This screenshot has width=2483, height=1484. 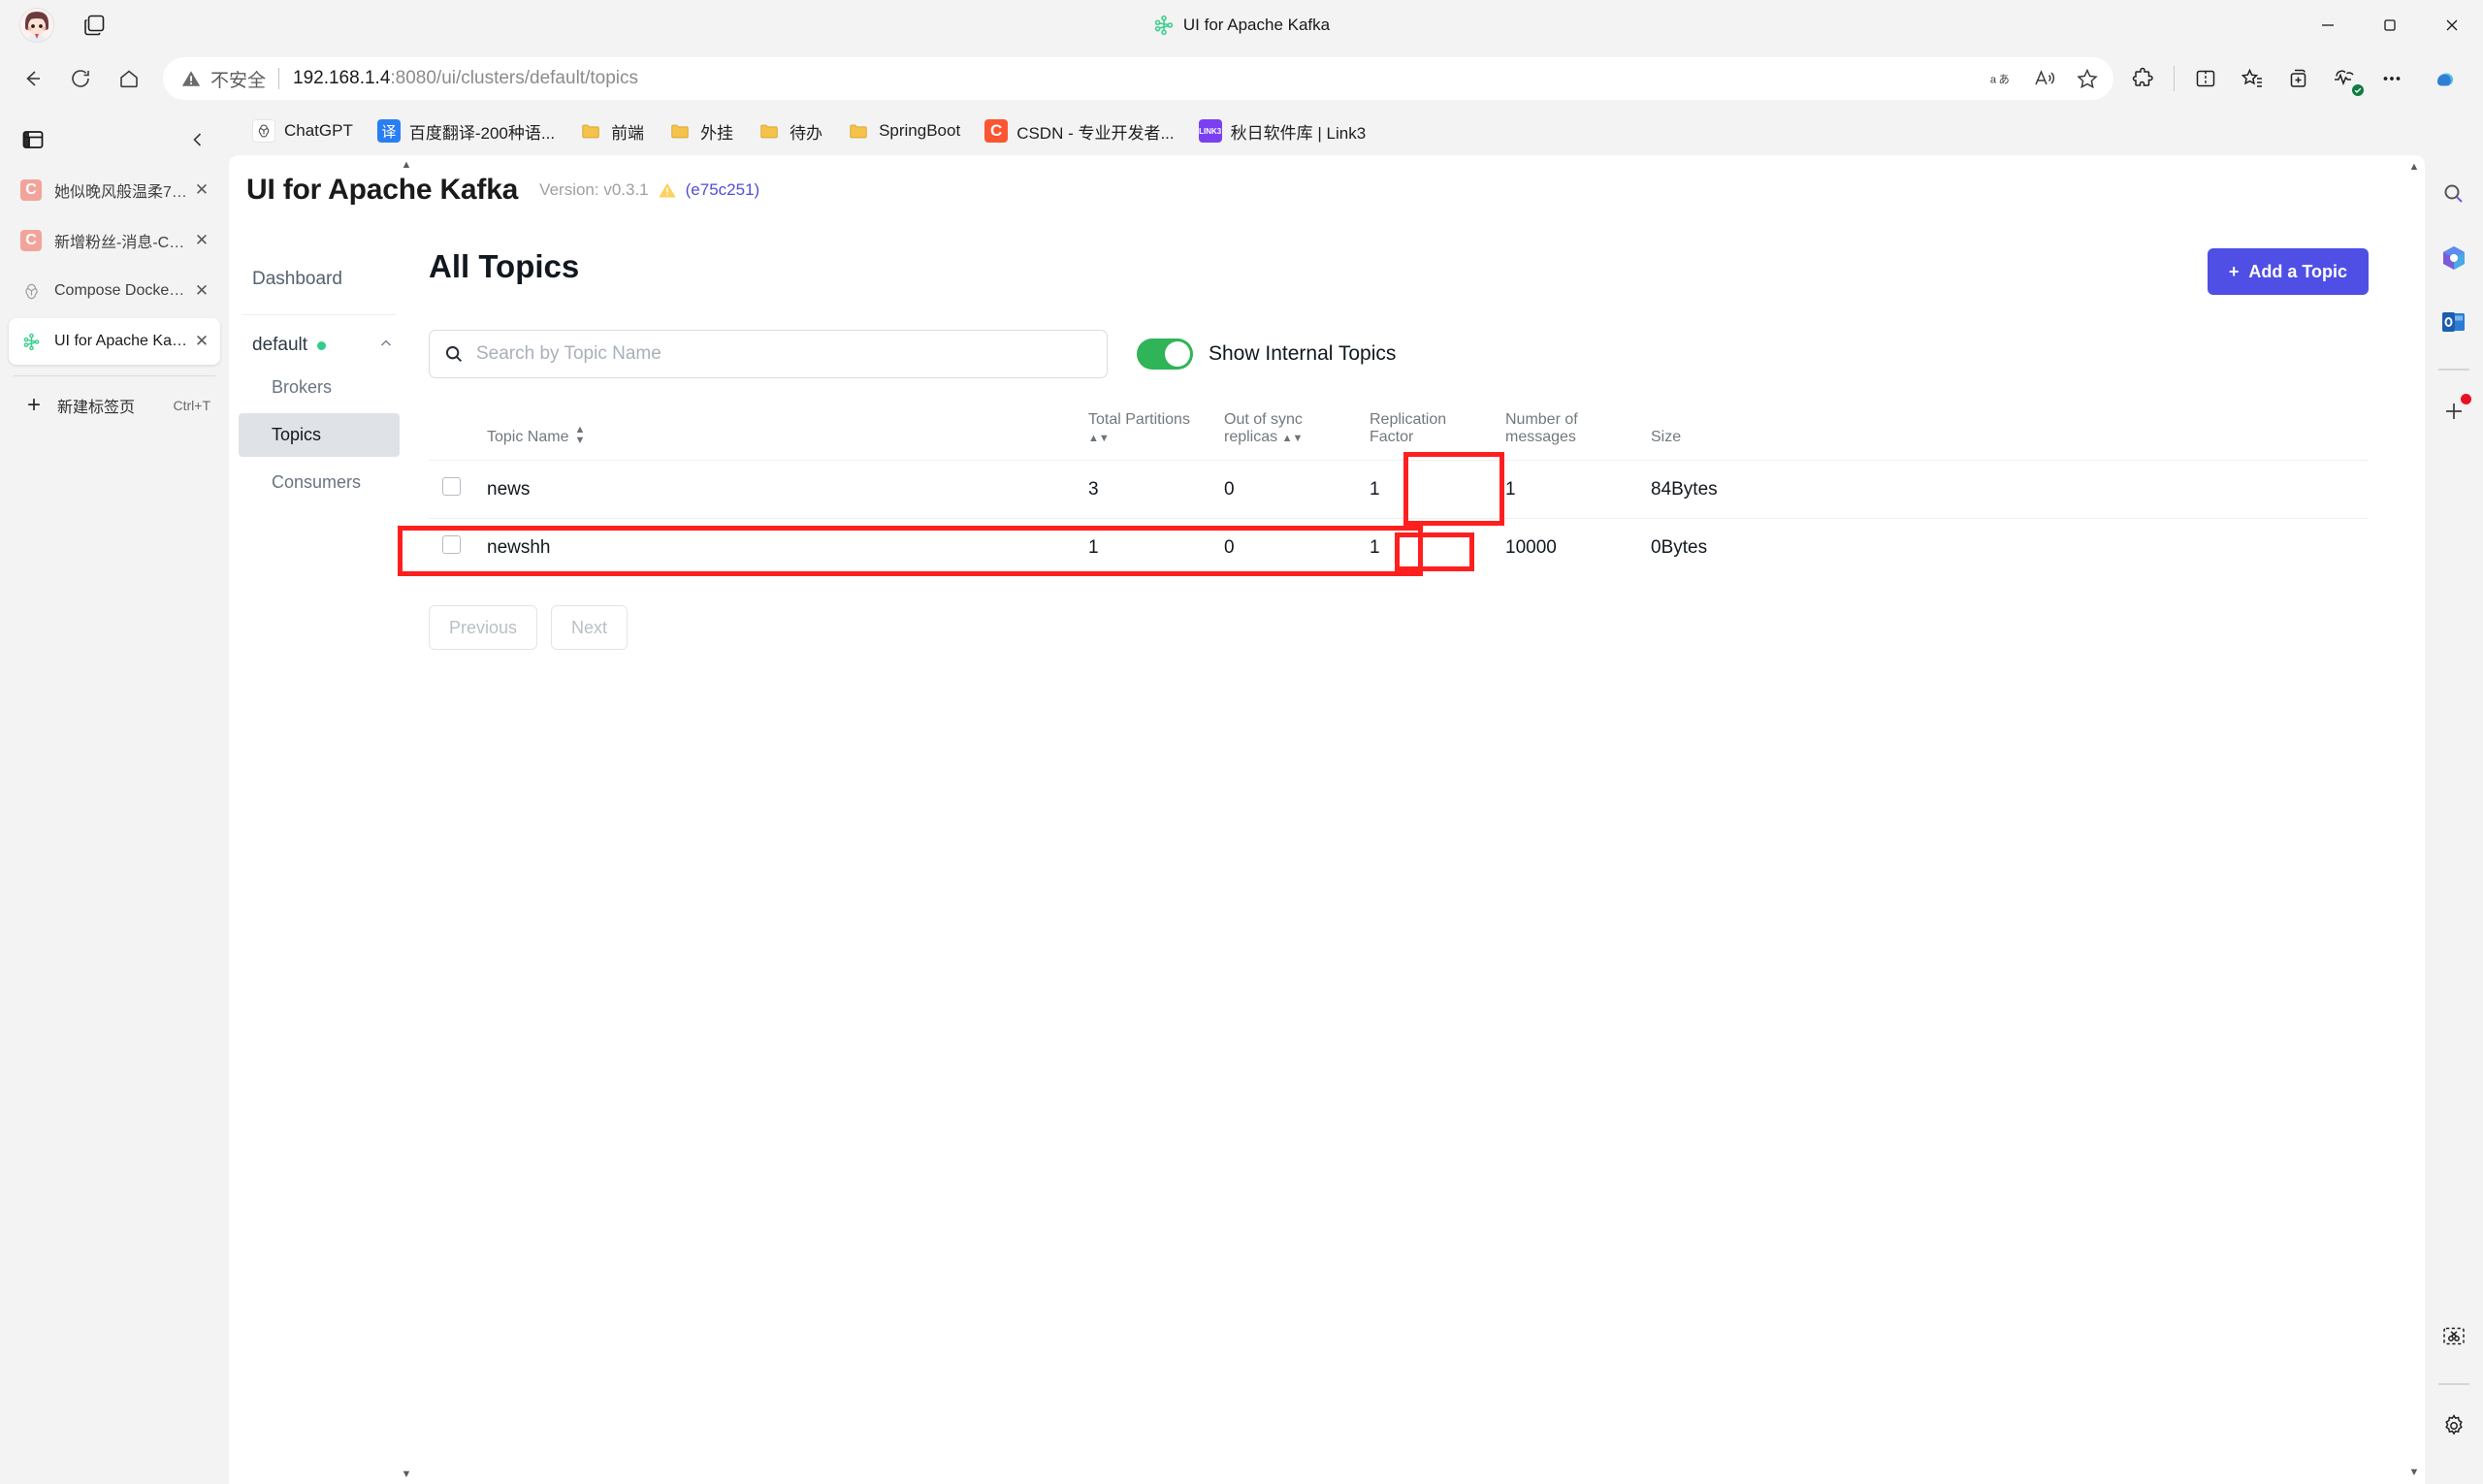 I want to click on cell-topic-name: news, so click(x=780, y=489).